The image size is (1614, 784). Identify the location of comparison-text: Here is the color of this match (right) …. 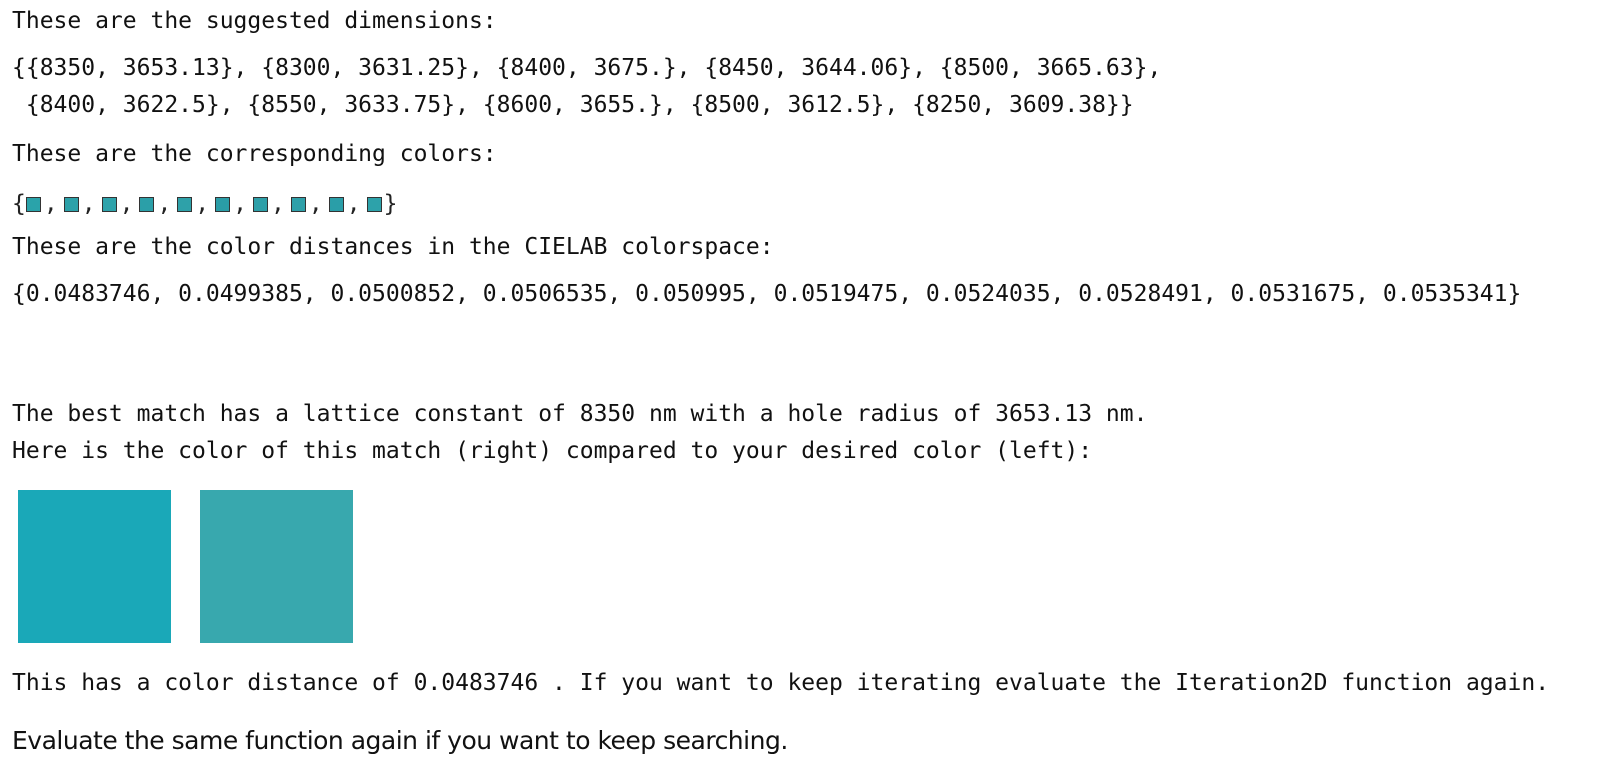
(552, 451).